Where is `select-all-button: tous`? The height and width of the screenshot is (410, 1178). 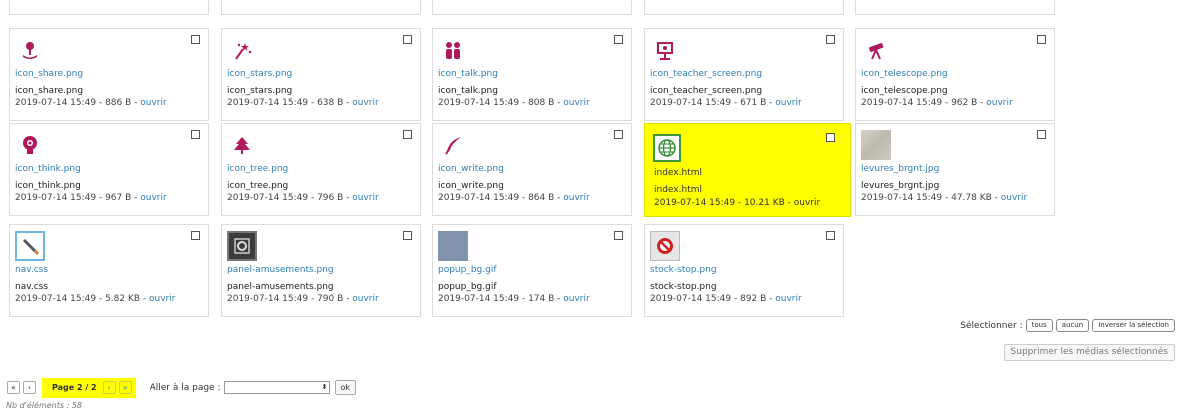 select-all-button: tous is located at coordinates (1039, 325).